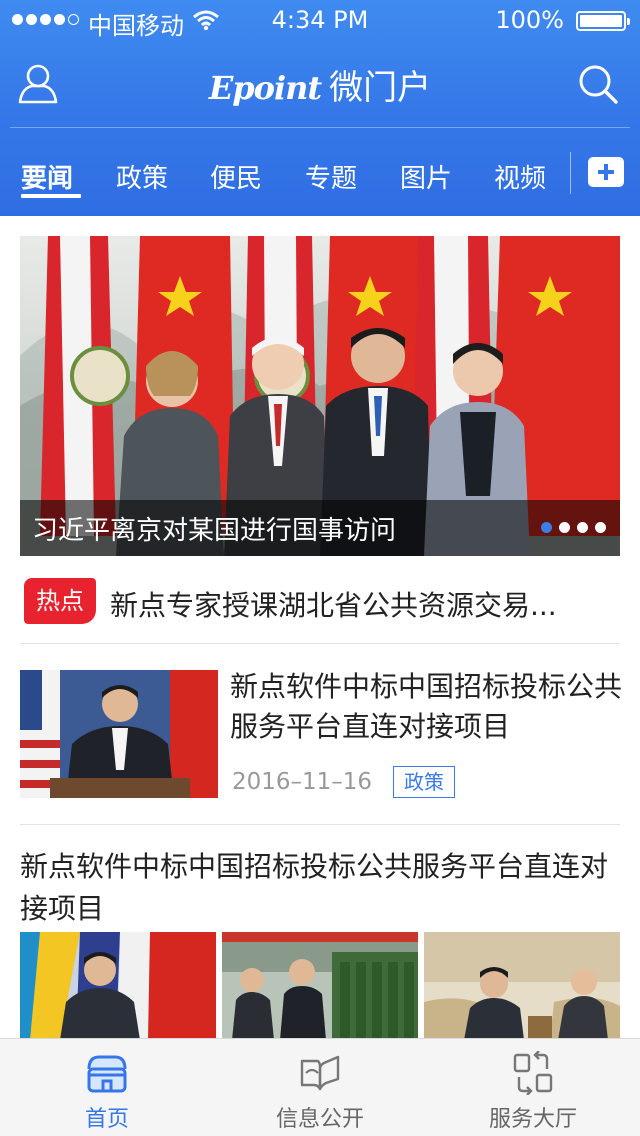  I want to click on tabs-separator, so click(570, 173).